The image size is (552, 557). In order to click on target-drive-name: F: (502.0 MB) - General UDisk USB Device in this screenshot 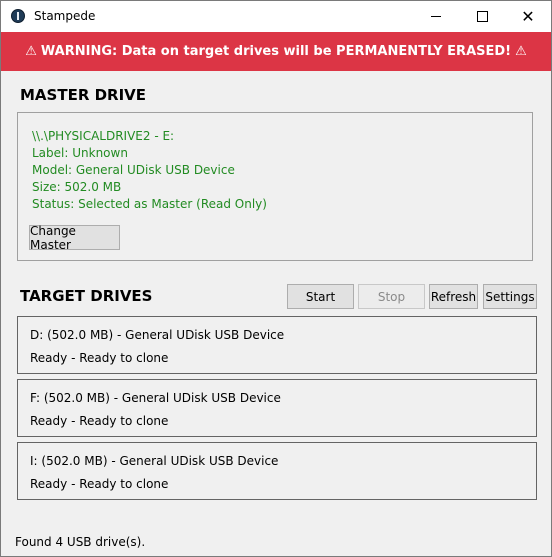, I will do `click(155, 398)`.